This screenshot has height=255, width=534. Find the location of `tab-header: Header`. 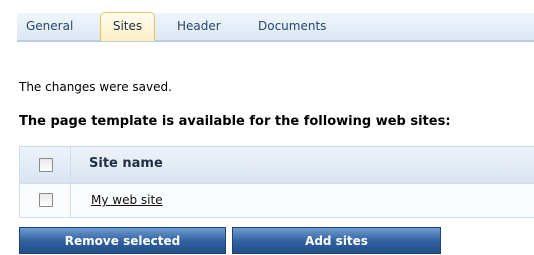

tab-header: Header is located at coordinates (199, 26).